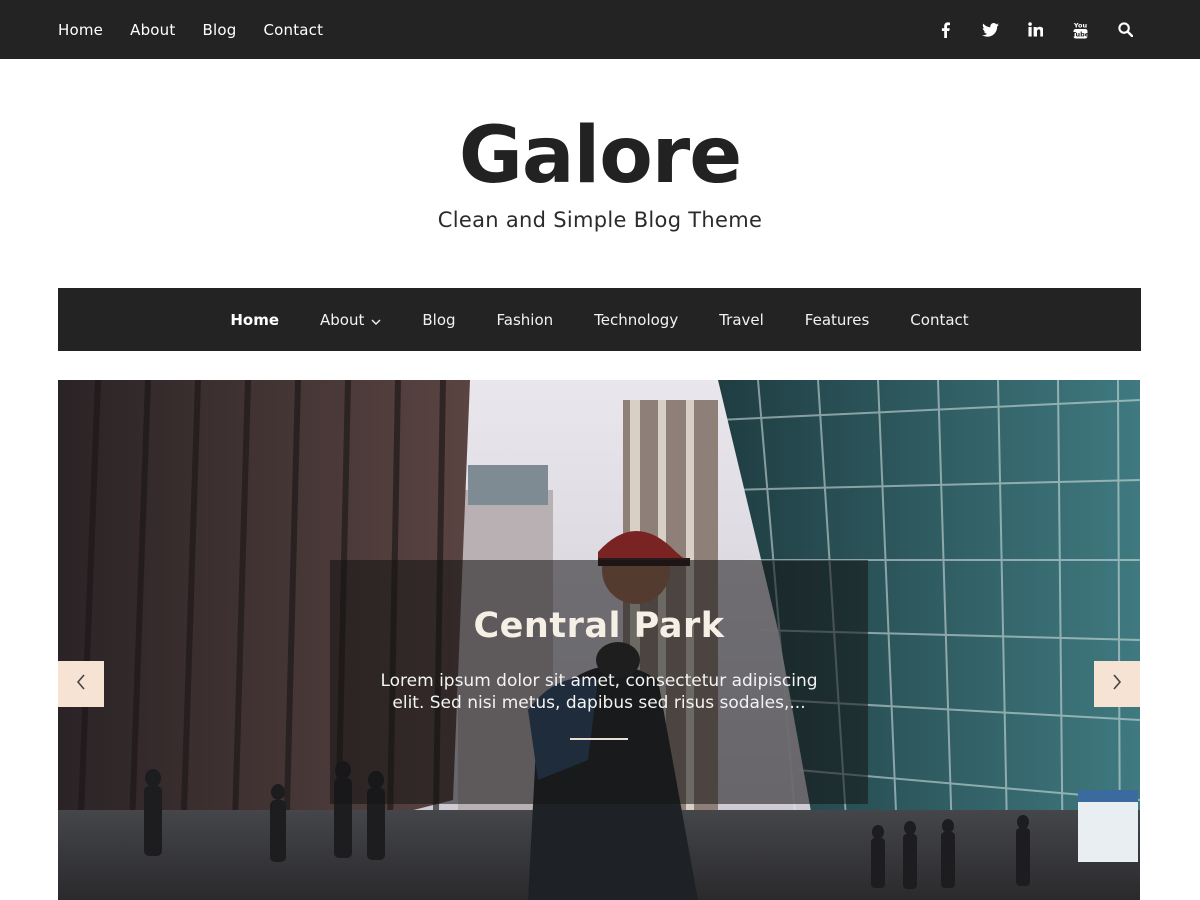 This screenshot has height=900, width=1200. I want to click on nav-item-label: About, so click(342, 319).